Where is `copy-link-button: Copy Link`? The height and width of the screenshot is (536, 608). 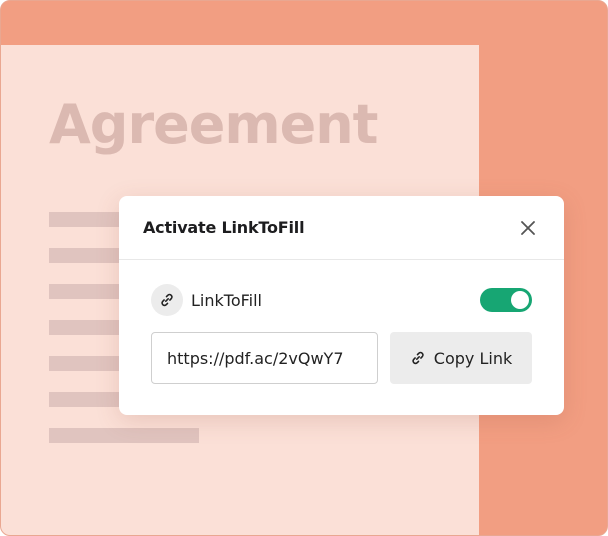
copy-link-button: Copy Link is located at coordinates (461, 358).